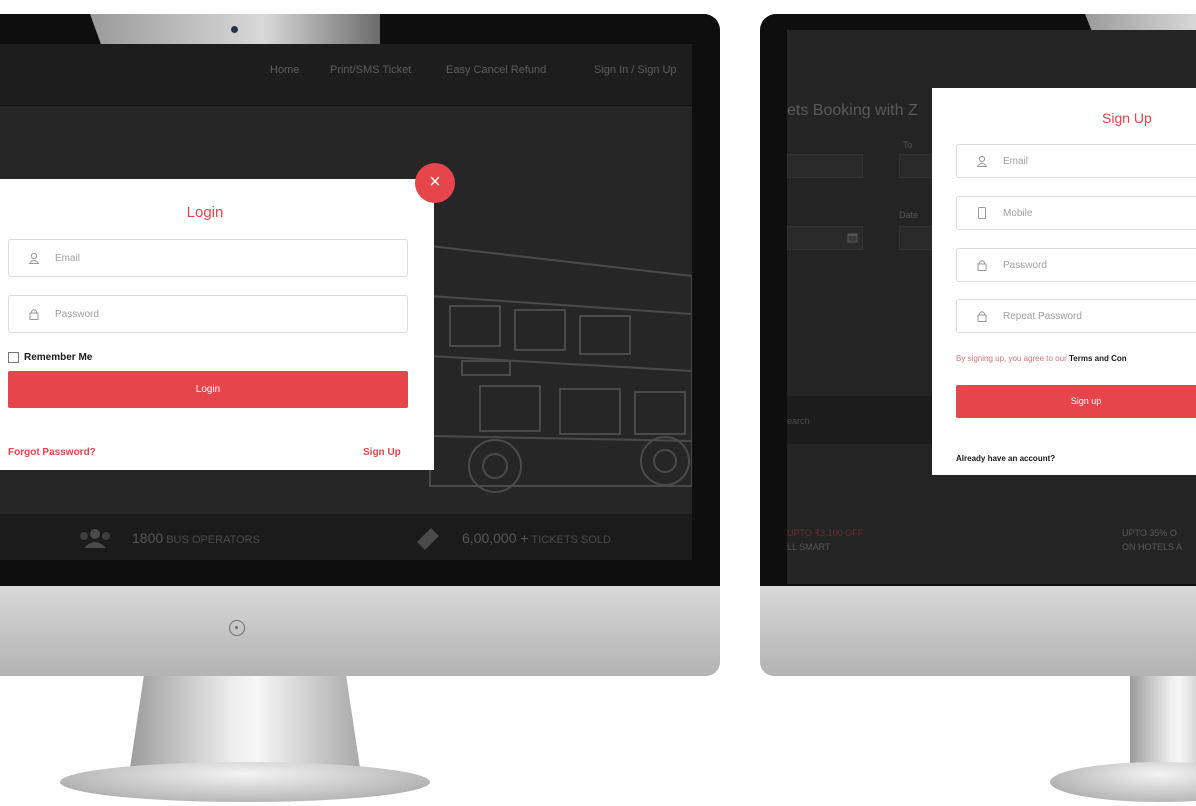 The height and width of the screenshot is (806, 1196). I want to click on signup-repeat-password-field: Repeat Password, so click(1076, 316).